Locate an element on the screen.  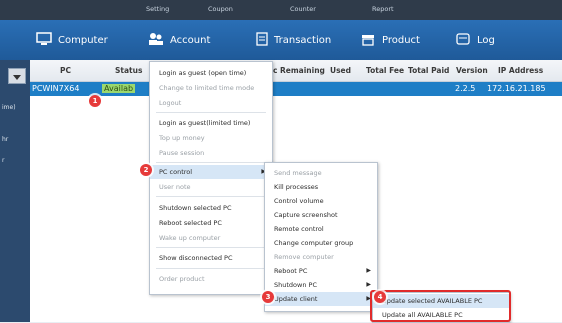
menu-item-shutdown: Shutdown PC ▶ is located at coordinates (321, 285).